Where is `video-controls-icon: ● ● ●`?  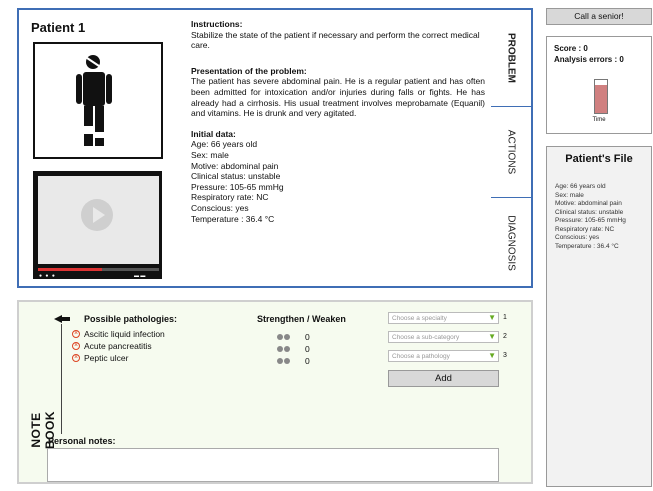
video-controls-icon: ● ● ● is located at coordinates (47, 276).